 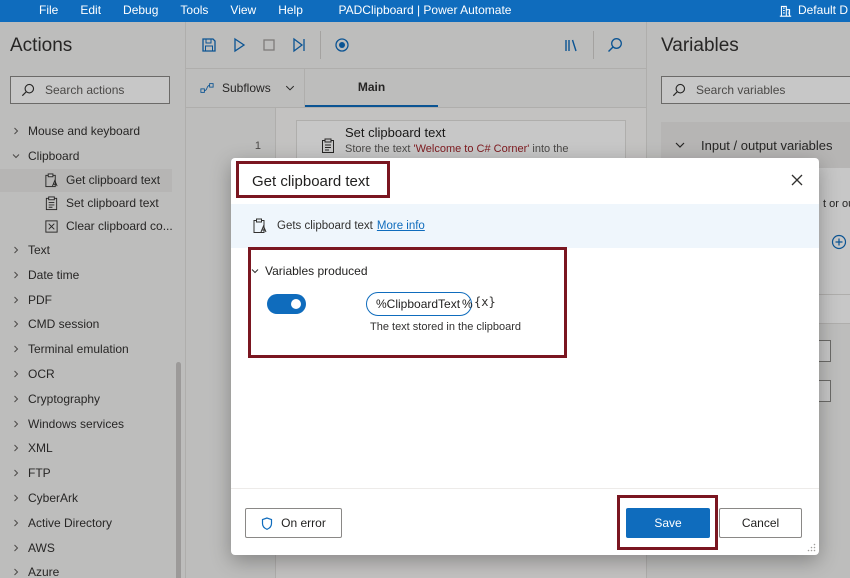 I want to click on on-error-label: On error, so click(x=303, y=523).